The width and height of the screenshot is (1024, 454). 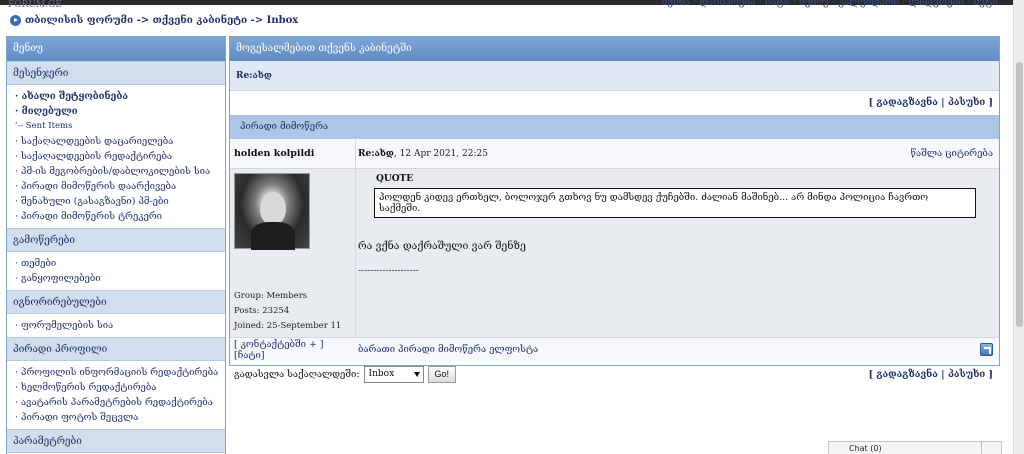 What do you see at coordinates (966, 102) in the screenshot?
I see `reply-link: პასუხი` at bounding box center [966, 102].